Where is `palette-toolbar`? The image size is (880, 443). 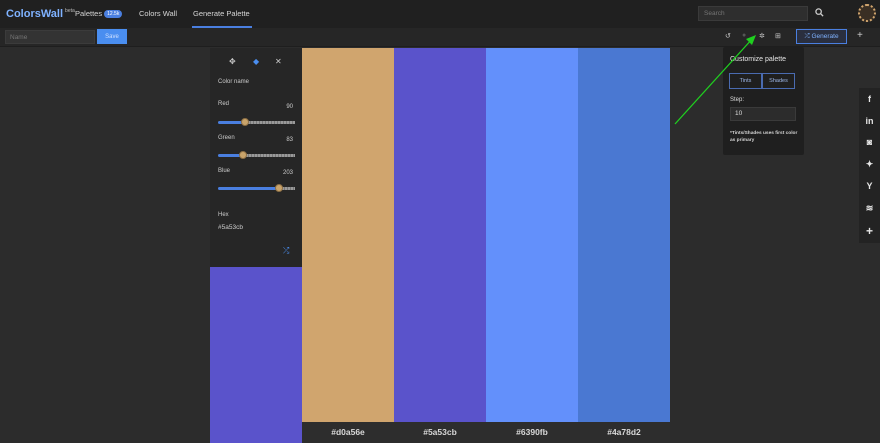 palette-toolbar is located at coordinates (440, 37).